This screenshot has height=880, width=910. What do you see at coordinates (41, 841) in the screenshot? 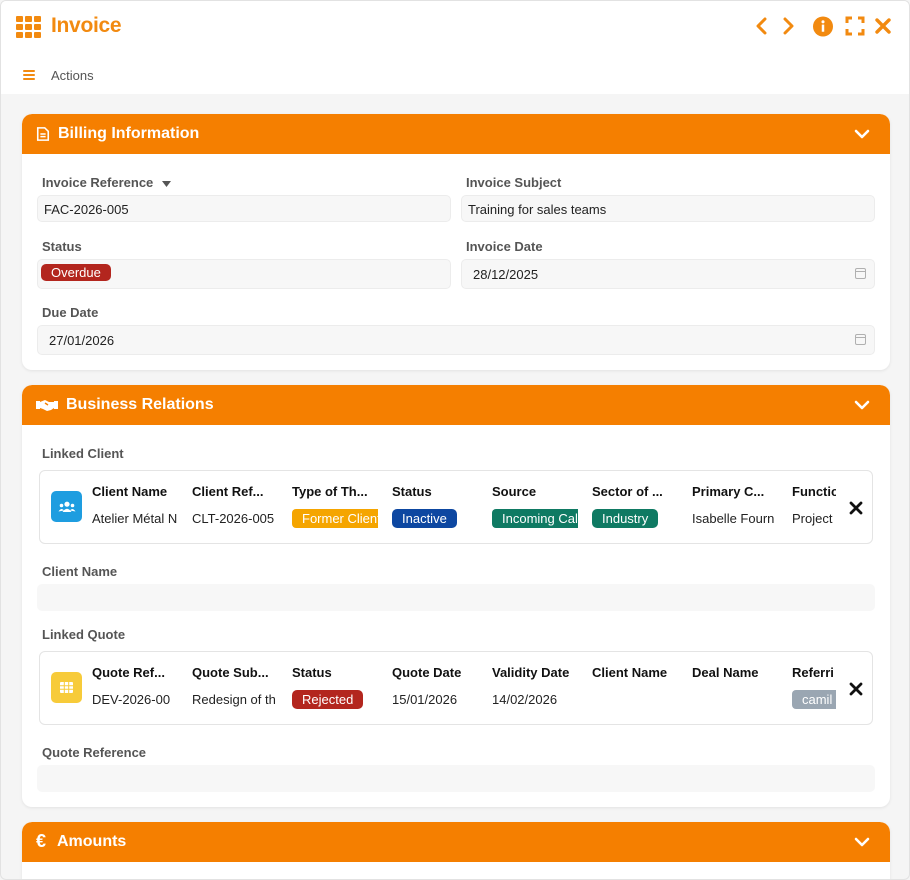
I see `euro-icon: €` at bounding box center [41, 841].